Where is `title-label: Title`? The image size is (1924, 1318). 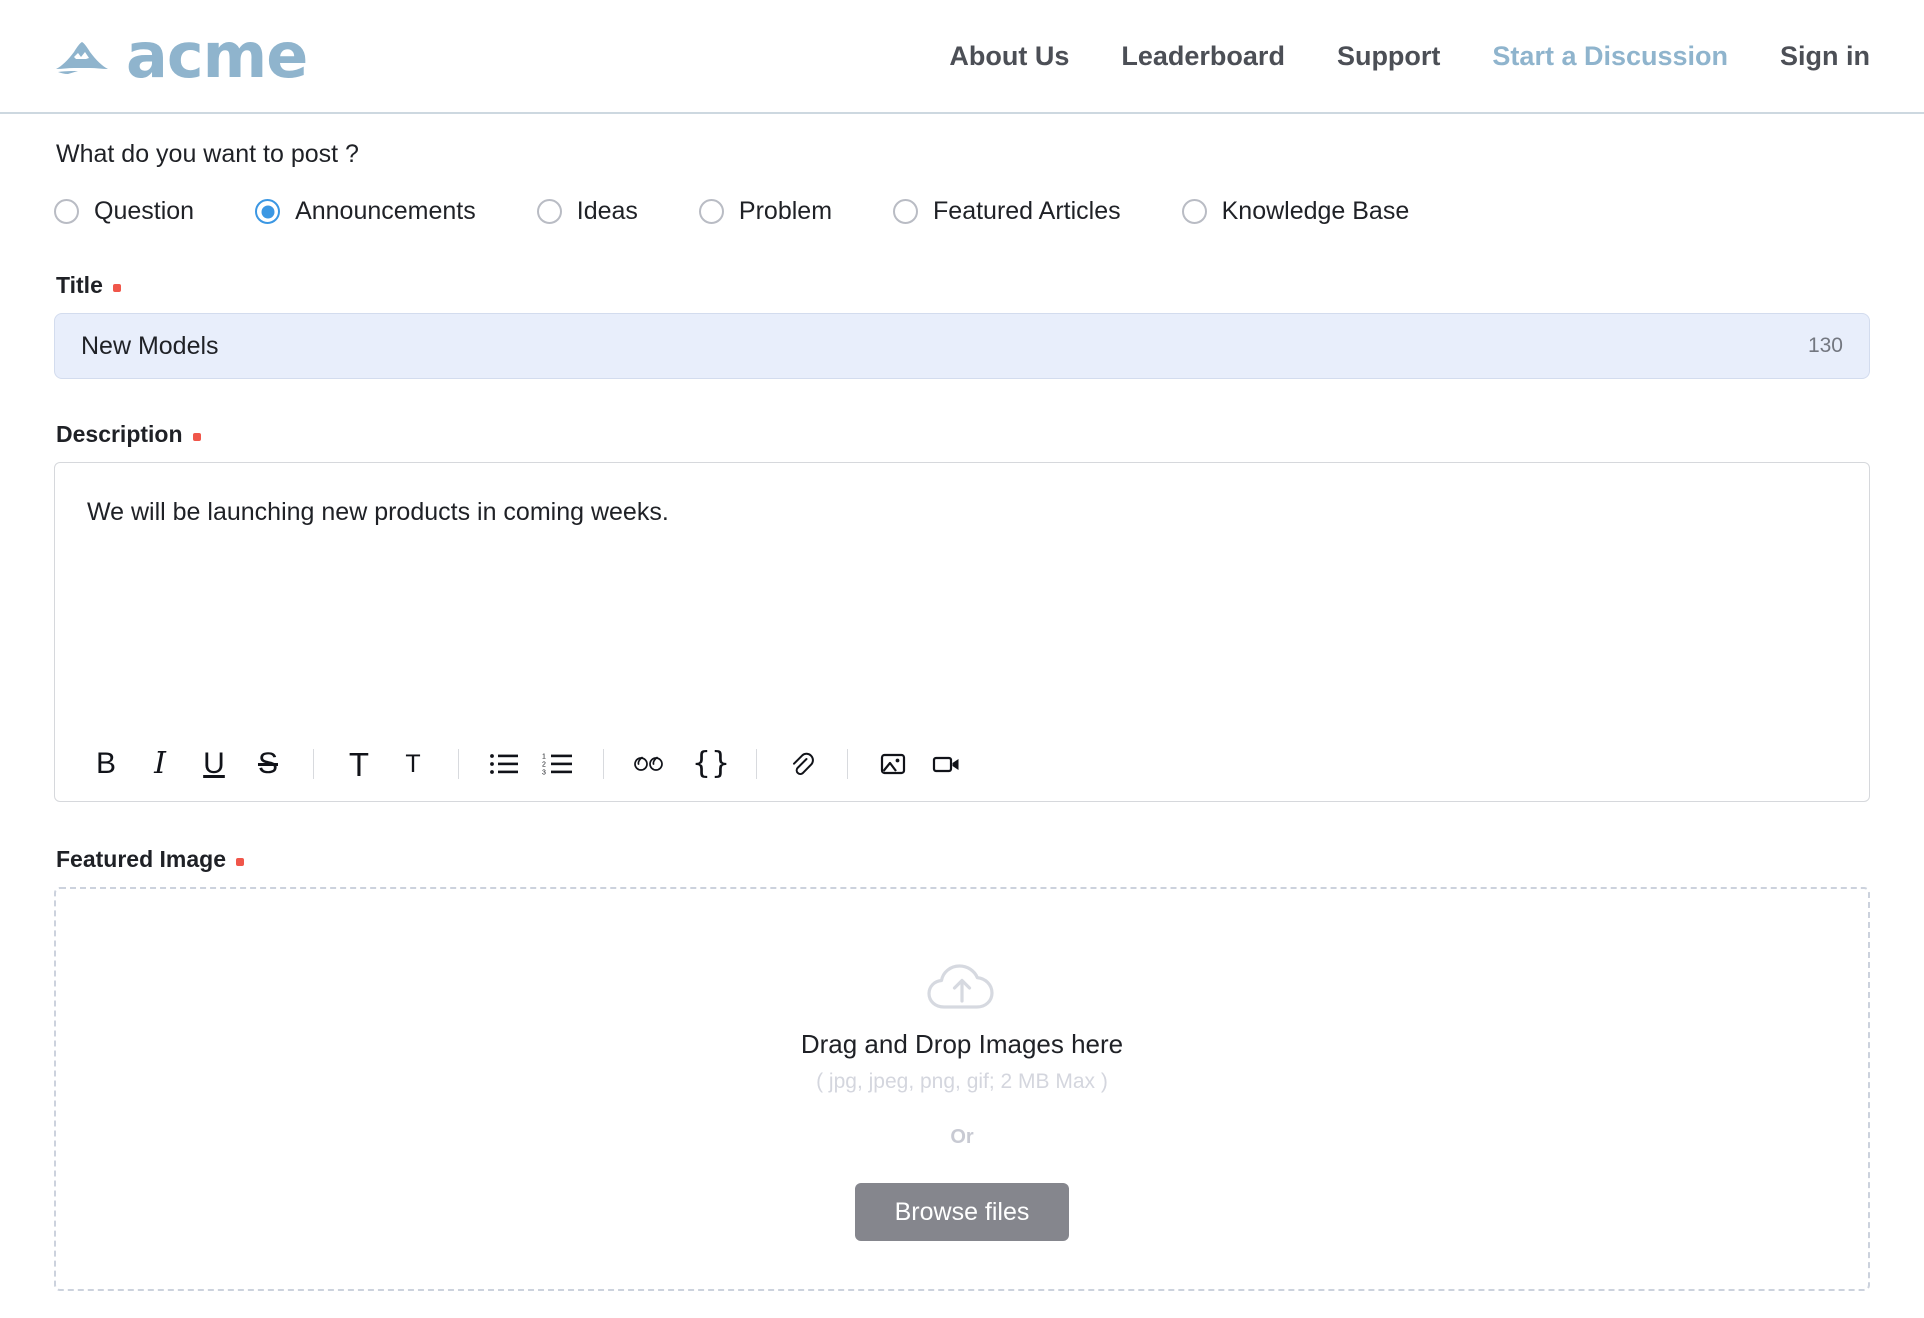
title-label: Title is located at coordinates (963, 285).